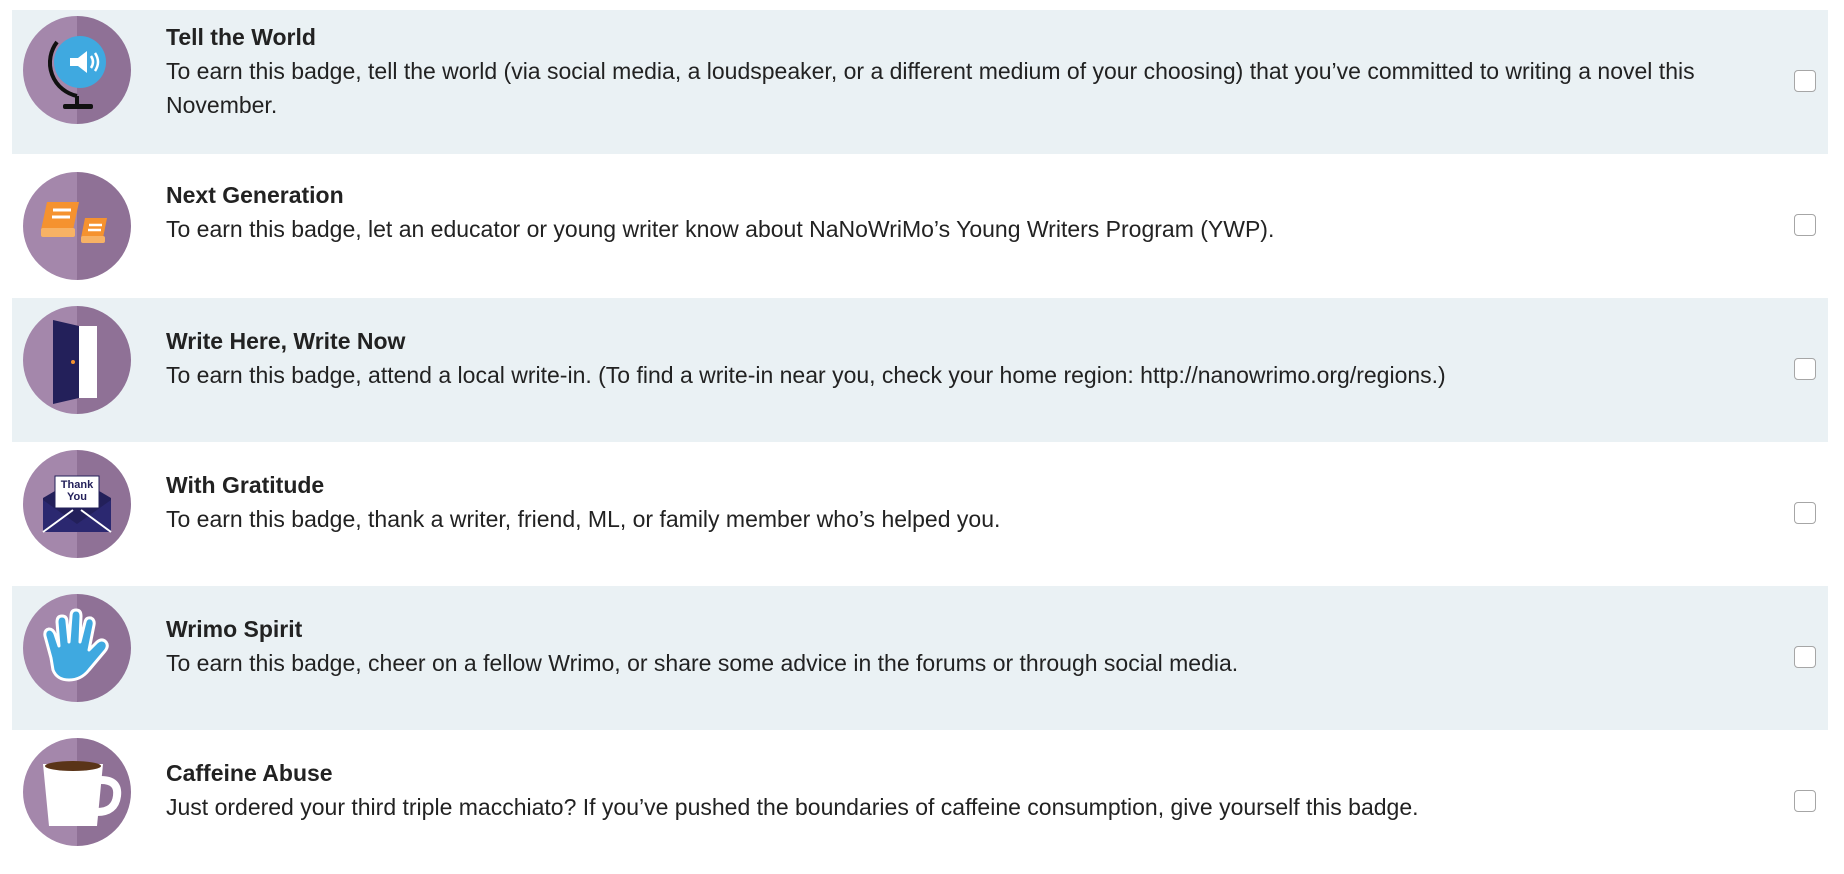 This screenshot has width=1844, height=874. What do you see at coordinates (77, 360) in the screenshot?
I see `door-icon` at bounding box center [77, 360].